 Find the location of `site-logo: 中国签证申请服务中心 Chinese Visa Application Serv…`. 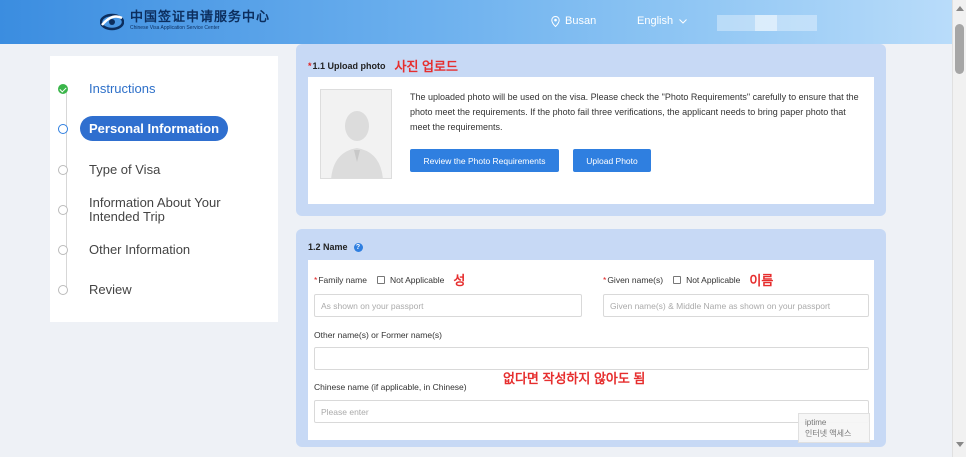

site-logo: 中国签证申请服务中心 Chinese Visa Application Serv… is located at coordinates (185, 21).